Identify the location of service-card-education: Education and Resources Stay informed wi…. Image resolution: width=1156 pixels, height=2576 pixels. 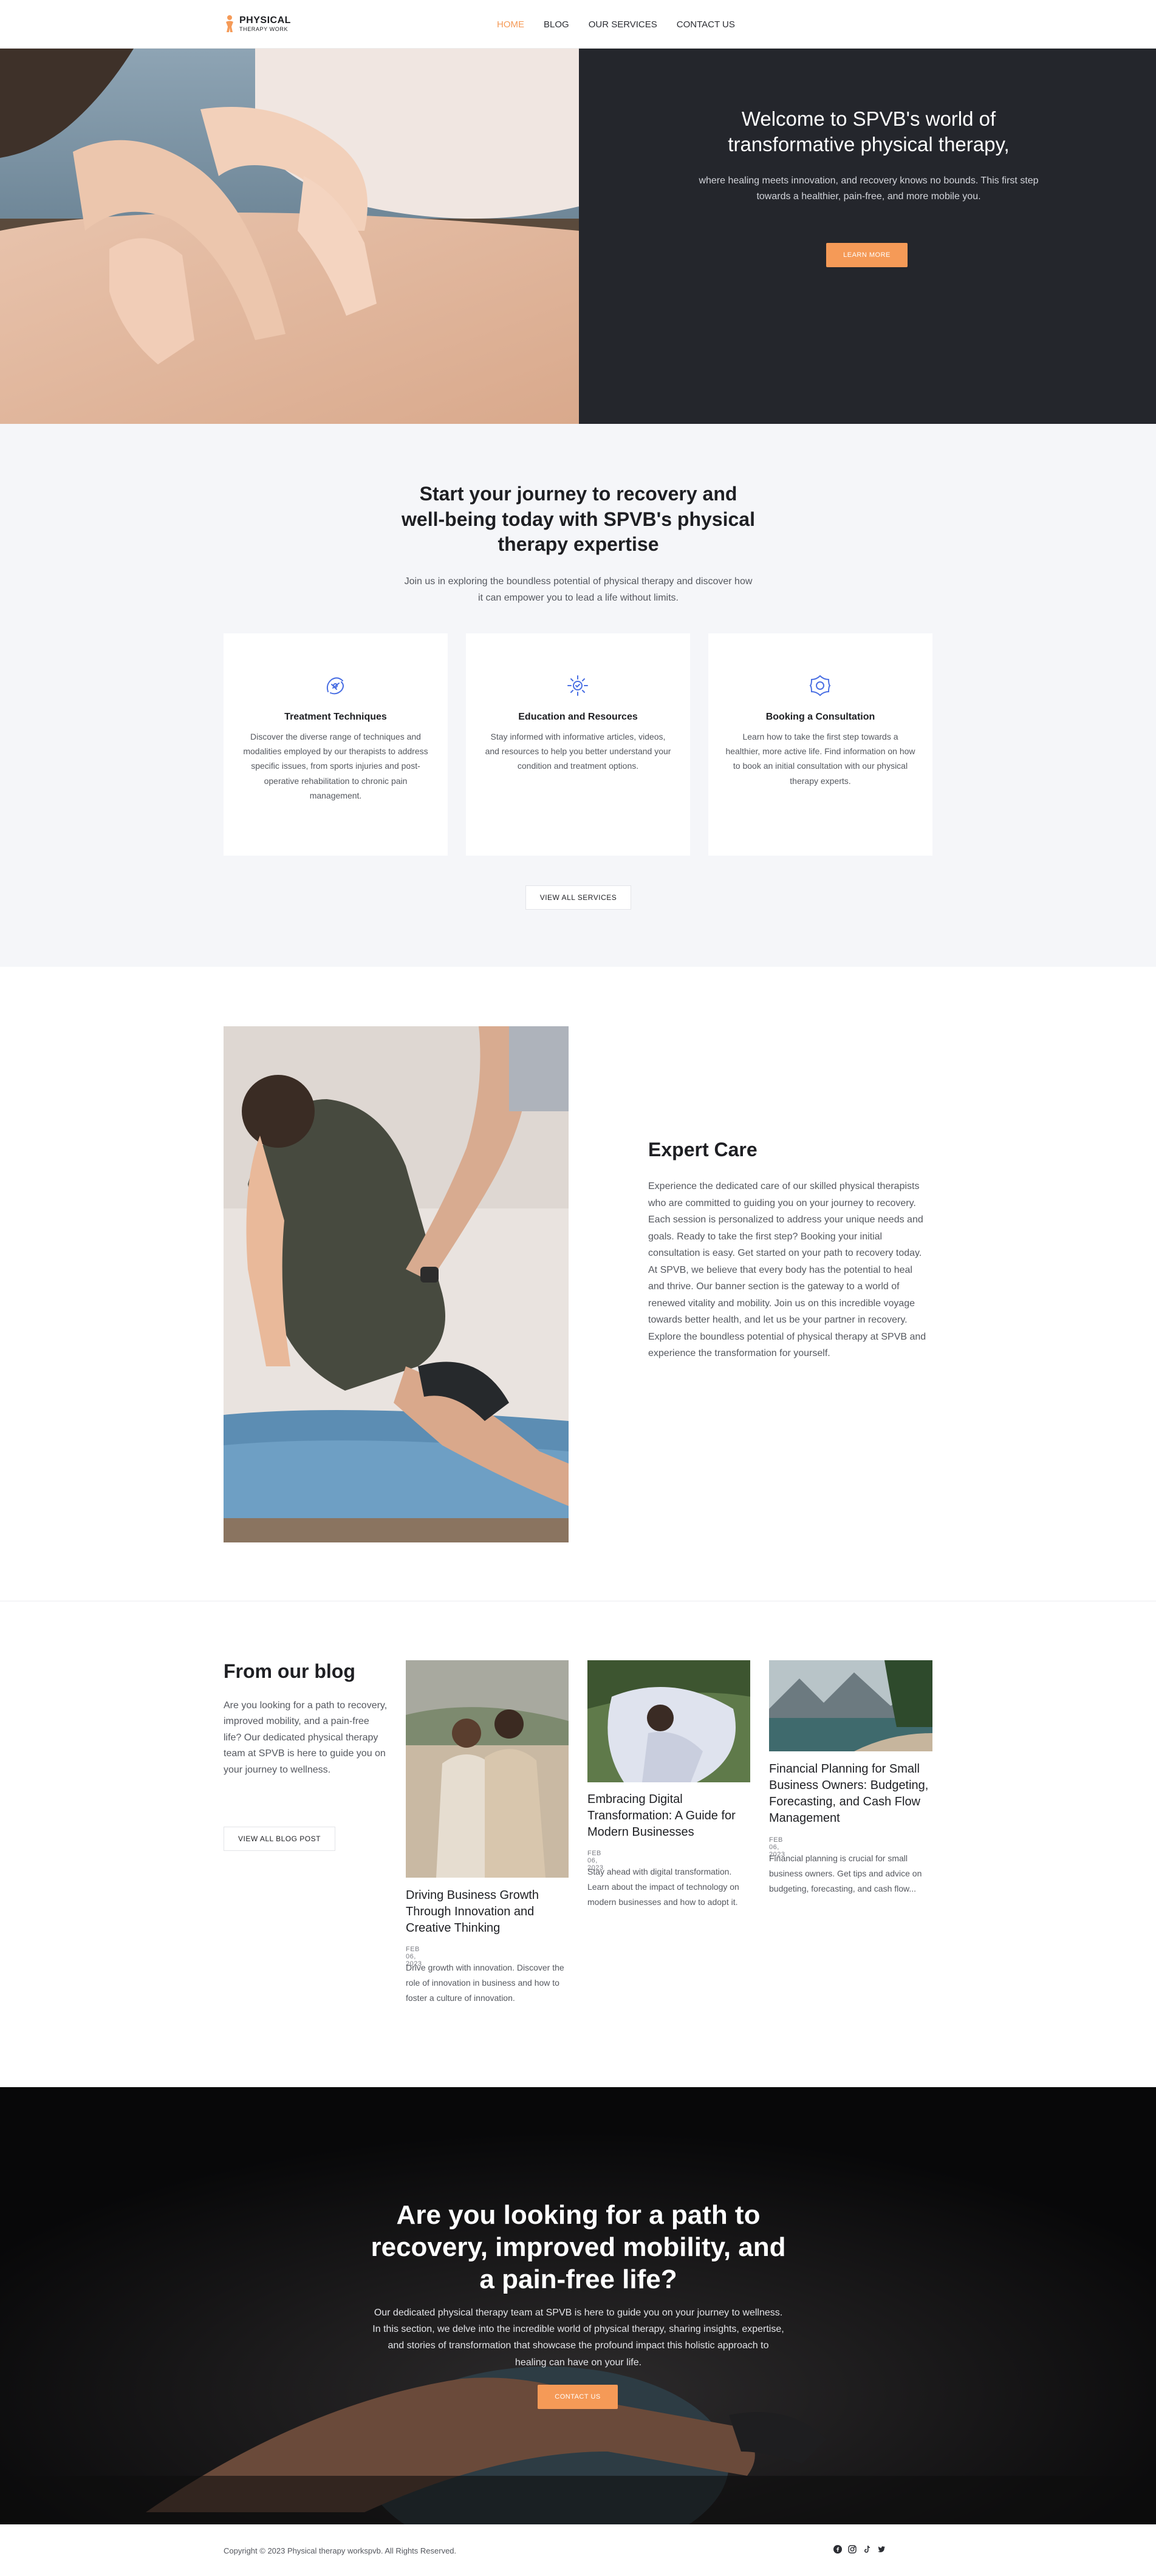
(578, 745).